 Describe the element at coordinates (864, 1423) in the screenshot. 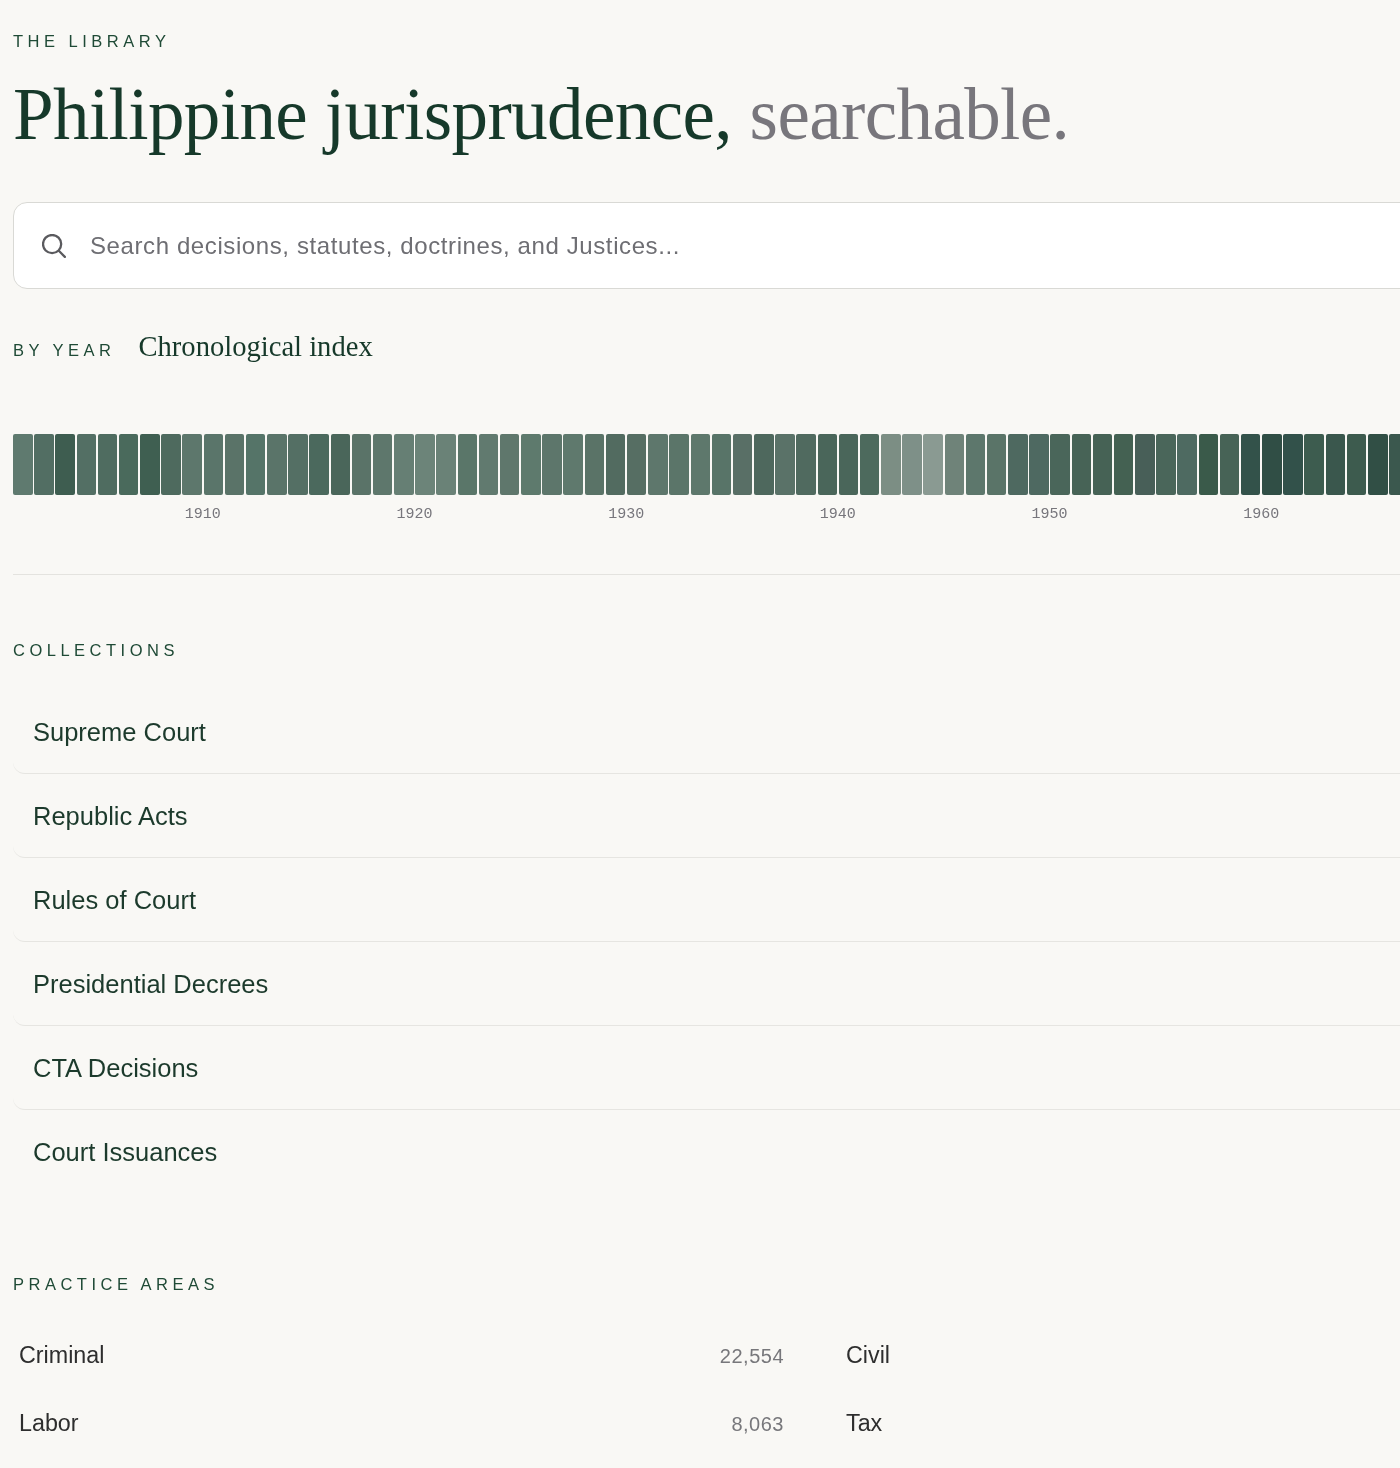

I see `practice-area-link: Tax` at that location.